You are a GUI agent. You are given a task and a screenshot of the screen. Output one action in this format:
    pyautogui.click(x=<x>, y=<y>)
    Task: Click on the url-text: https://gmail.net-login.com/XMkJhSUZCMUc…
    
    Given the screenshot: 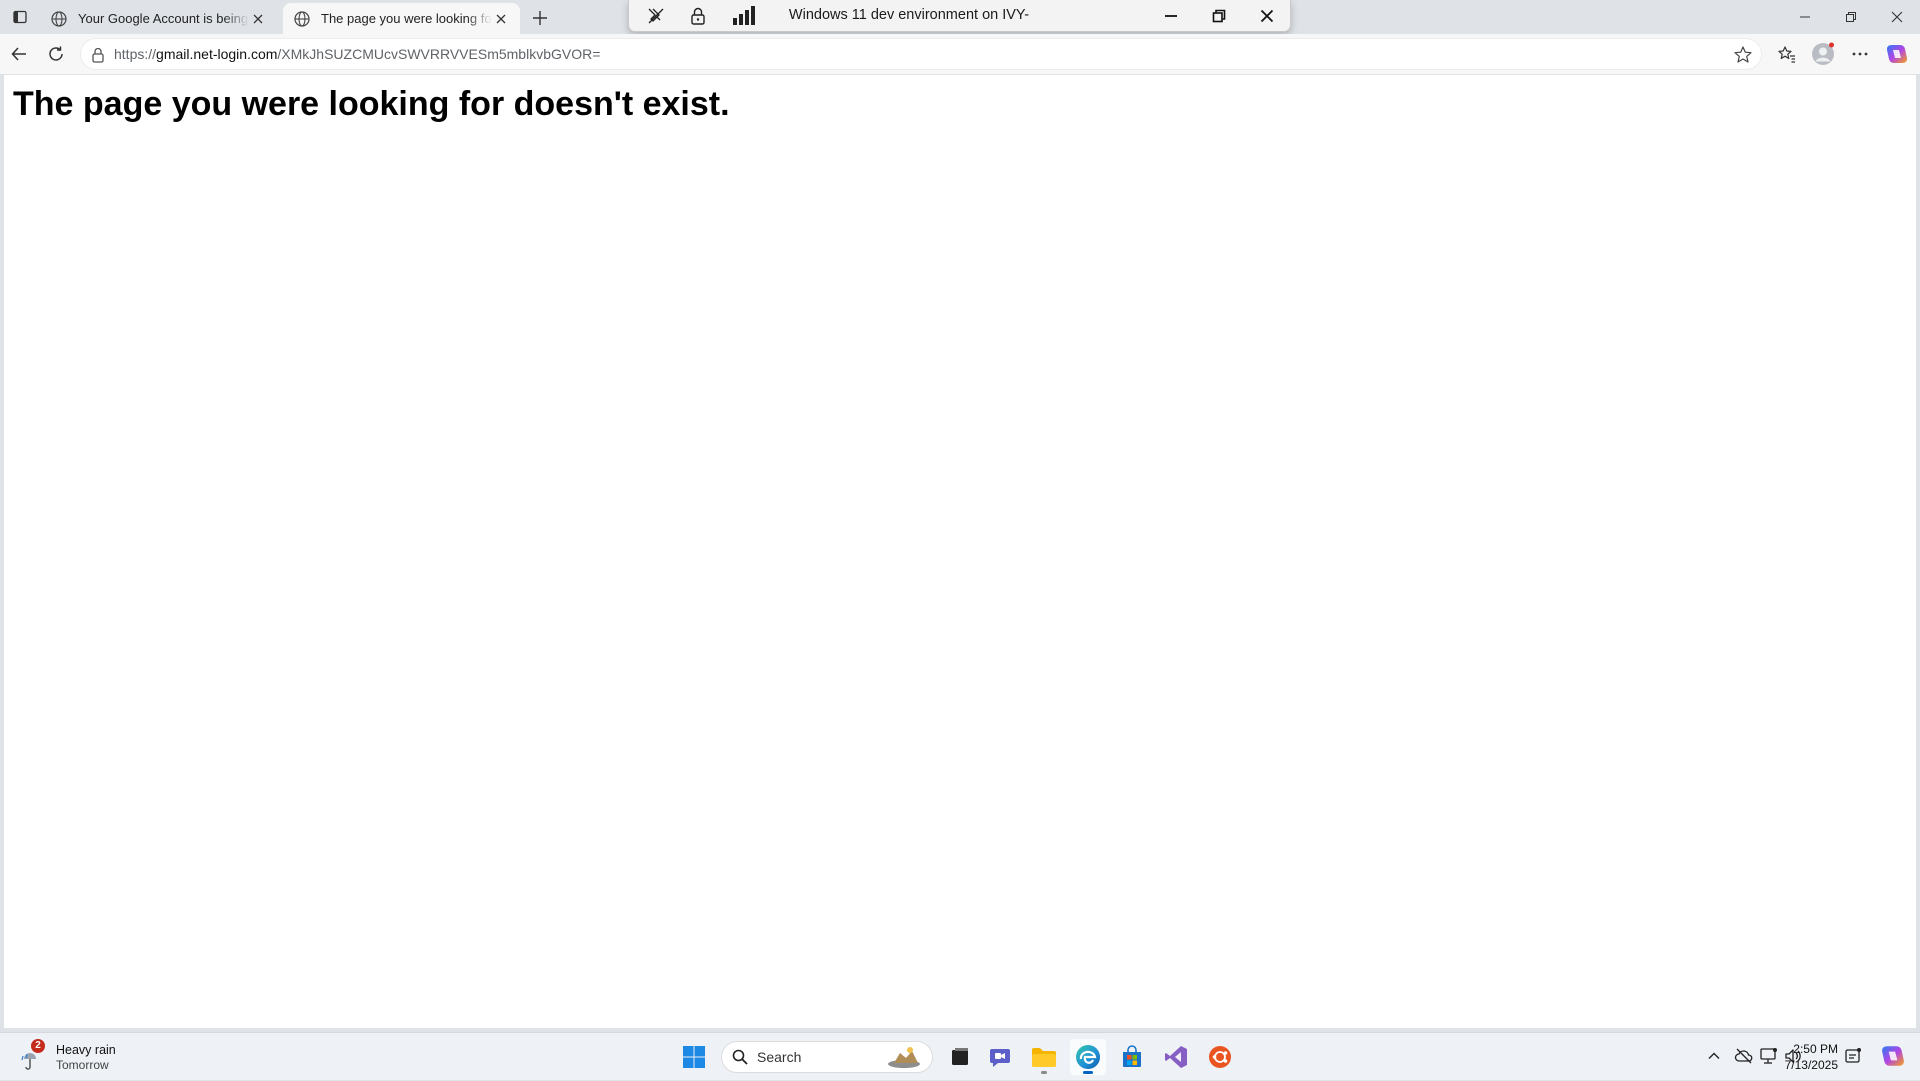 What is the action you would take?
    pyautogui.click(x=357, y=54)
    